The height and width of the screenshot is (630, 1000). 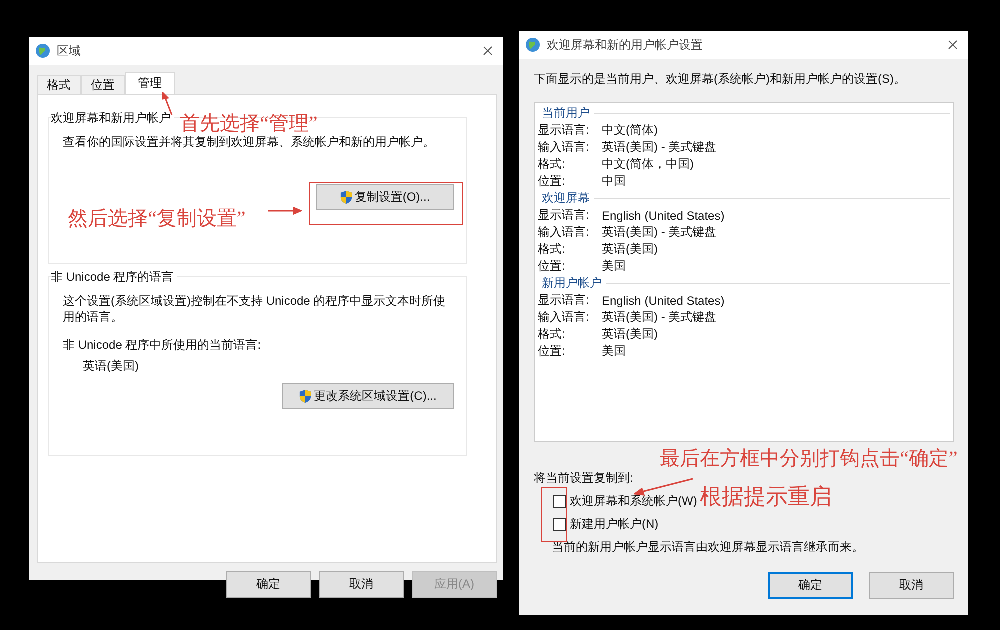 I want to click on window-title: 区域, so click(x=69, y=51).